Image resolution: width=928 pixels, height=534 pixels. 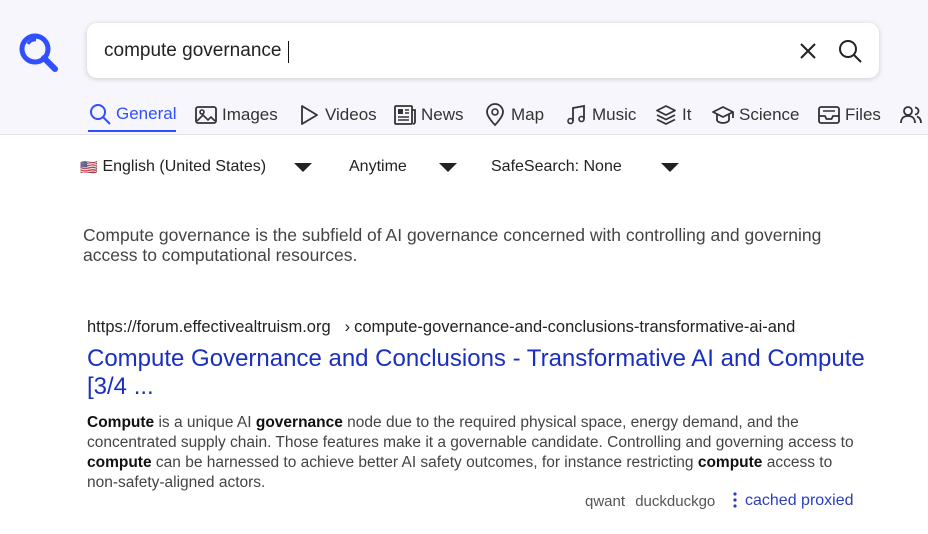 What do you see at coordinates (614, 114) in the screenshot?
I see `tab-label: Music` at bounding box center [614, 114].